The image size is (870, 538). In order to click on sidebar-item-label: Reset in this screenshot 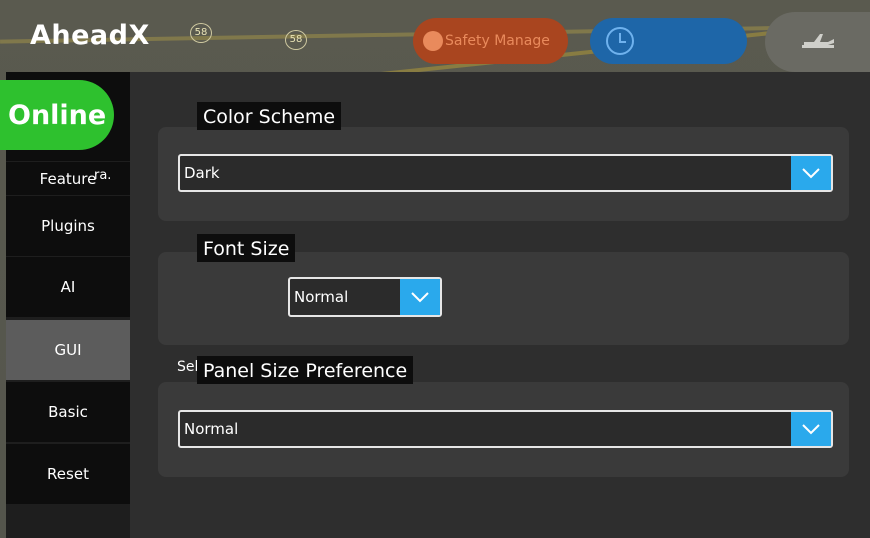, I will do `click(68, 474)`.